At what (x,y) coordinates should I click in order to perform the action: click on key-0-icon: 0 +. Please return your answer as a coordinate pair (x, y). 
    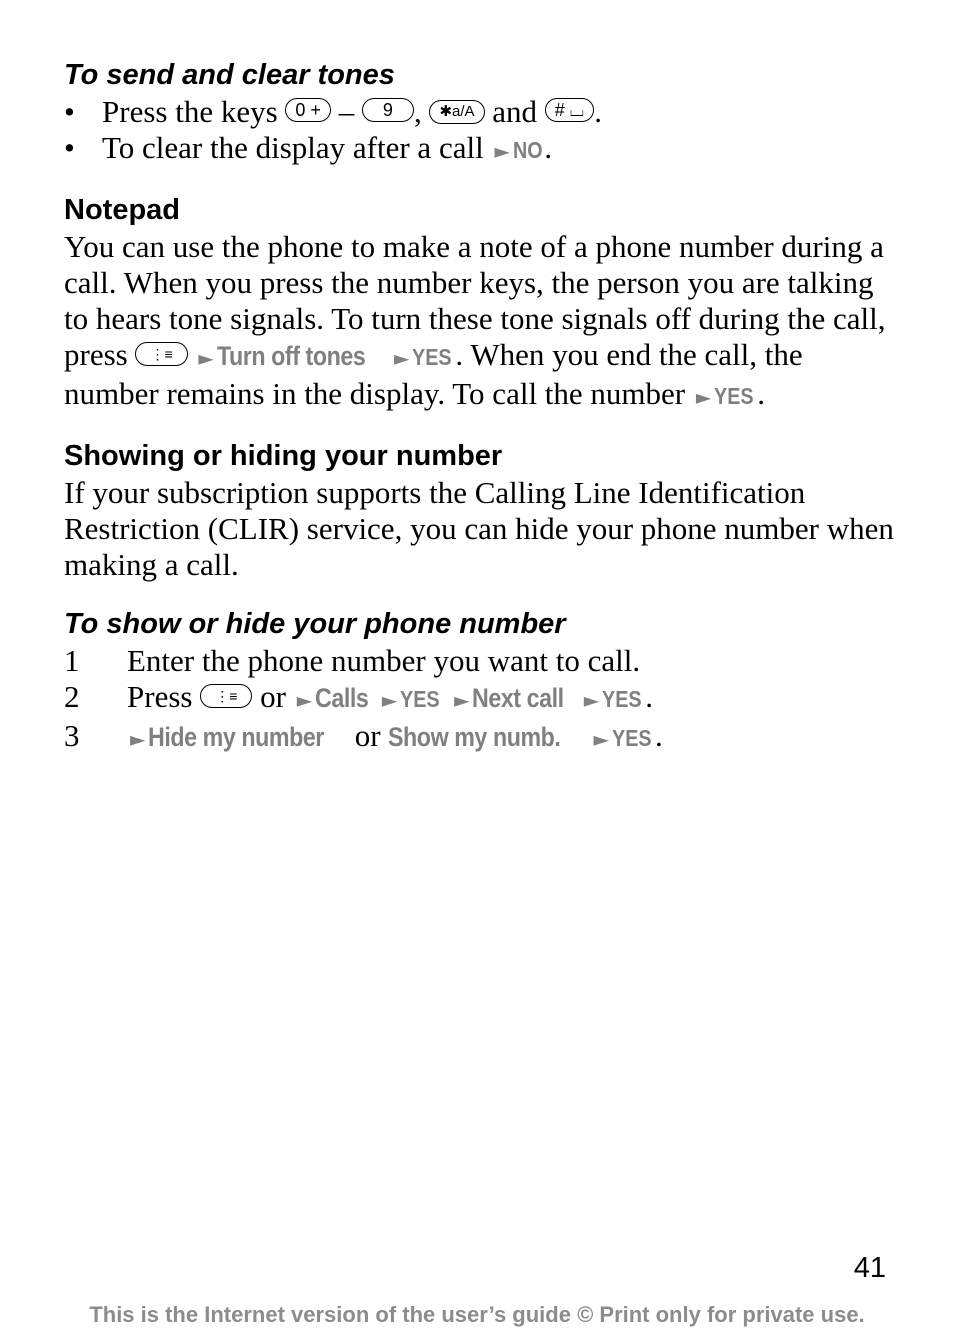
    Looking at the image, I should click on (308, 110).